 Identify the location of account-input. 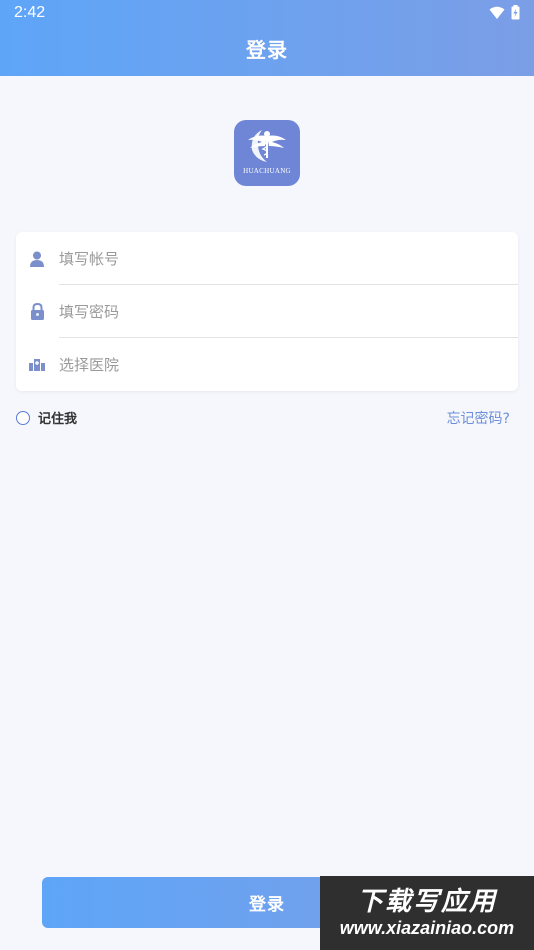
(279, 259).